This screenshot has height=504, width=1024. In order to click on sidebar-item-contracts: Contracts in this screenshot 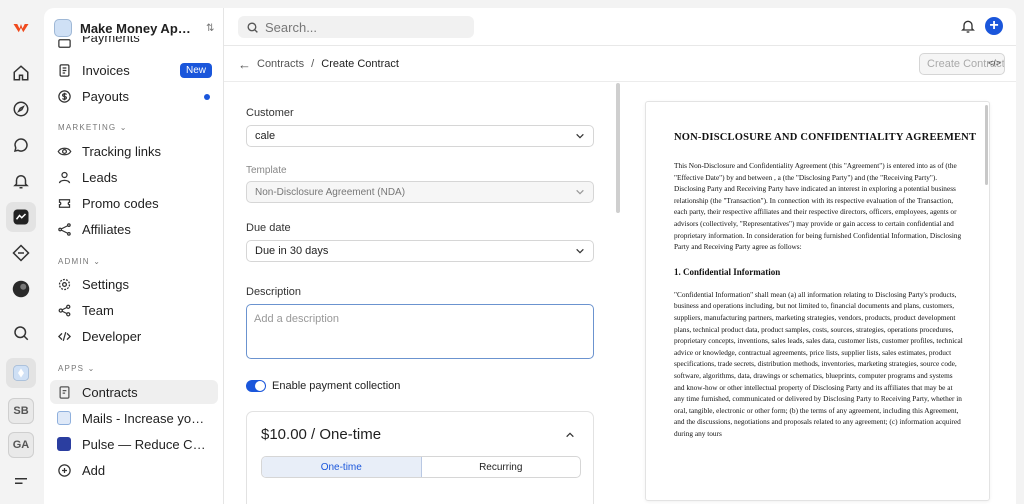, I will do `click(134, 392)`.